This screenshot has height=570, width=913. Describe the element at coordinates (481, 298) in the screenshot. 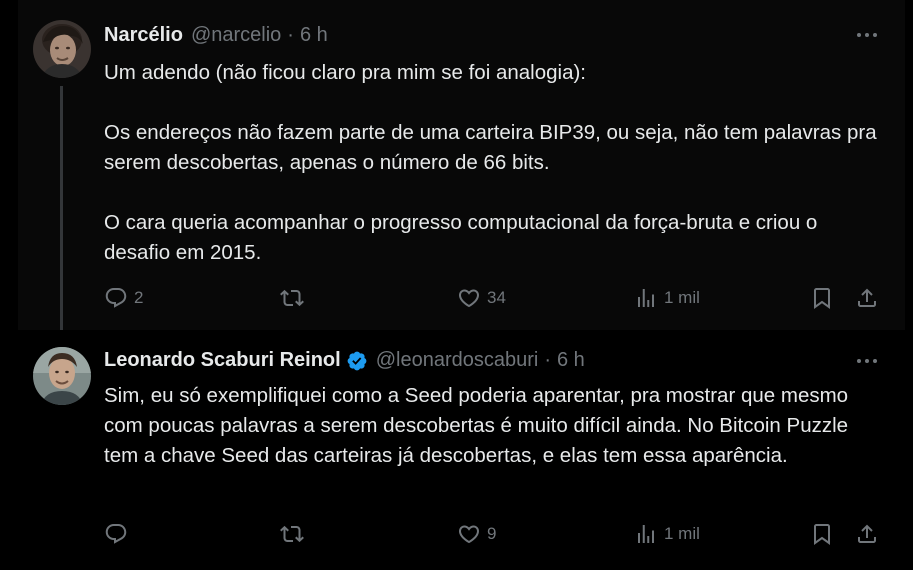

I see `like-button: 34` at that location.